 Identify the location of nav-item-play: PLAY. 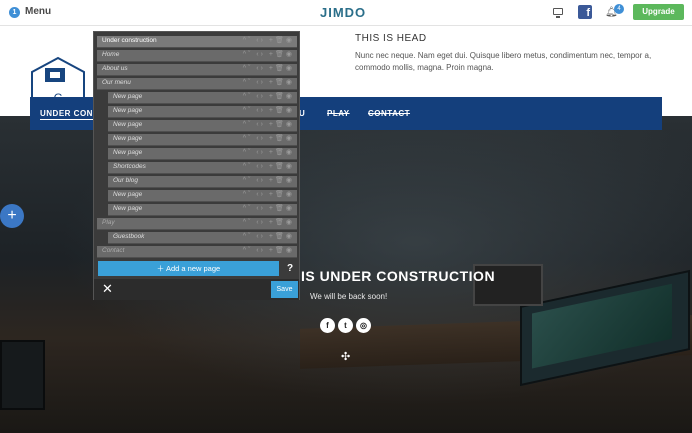
(338, 113).